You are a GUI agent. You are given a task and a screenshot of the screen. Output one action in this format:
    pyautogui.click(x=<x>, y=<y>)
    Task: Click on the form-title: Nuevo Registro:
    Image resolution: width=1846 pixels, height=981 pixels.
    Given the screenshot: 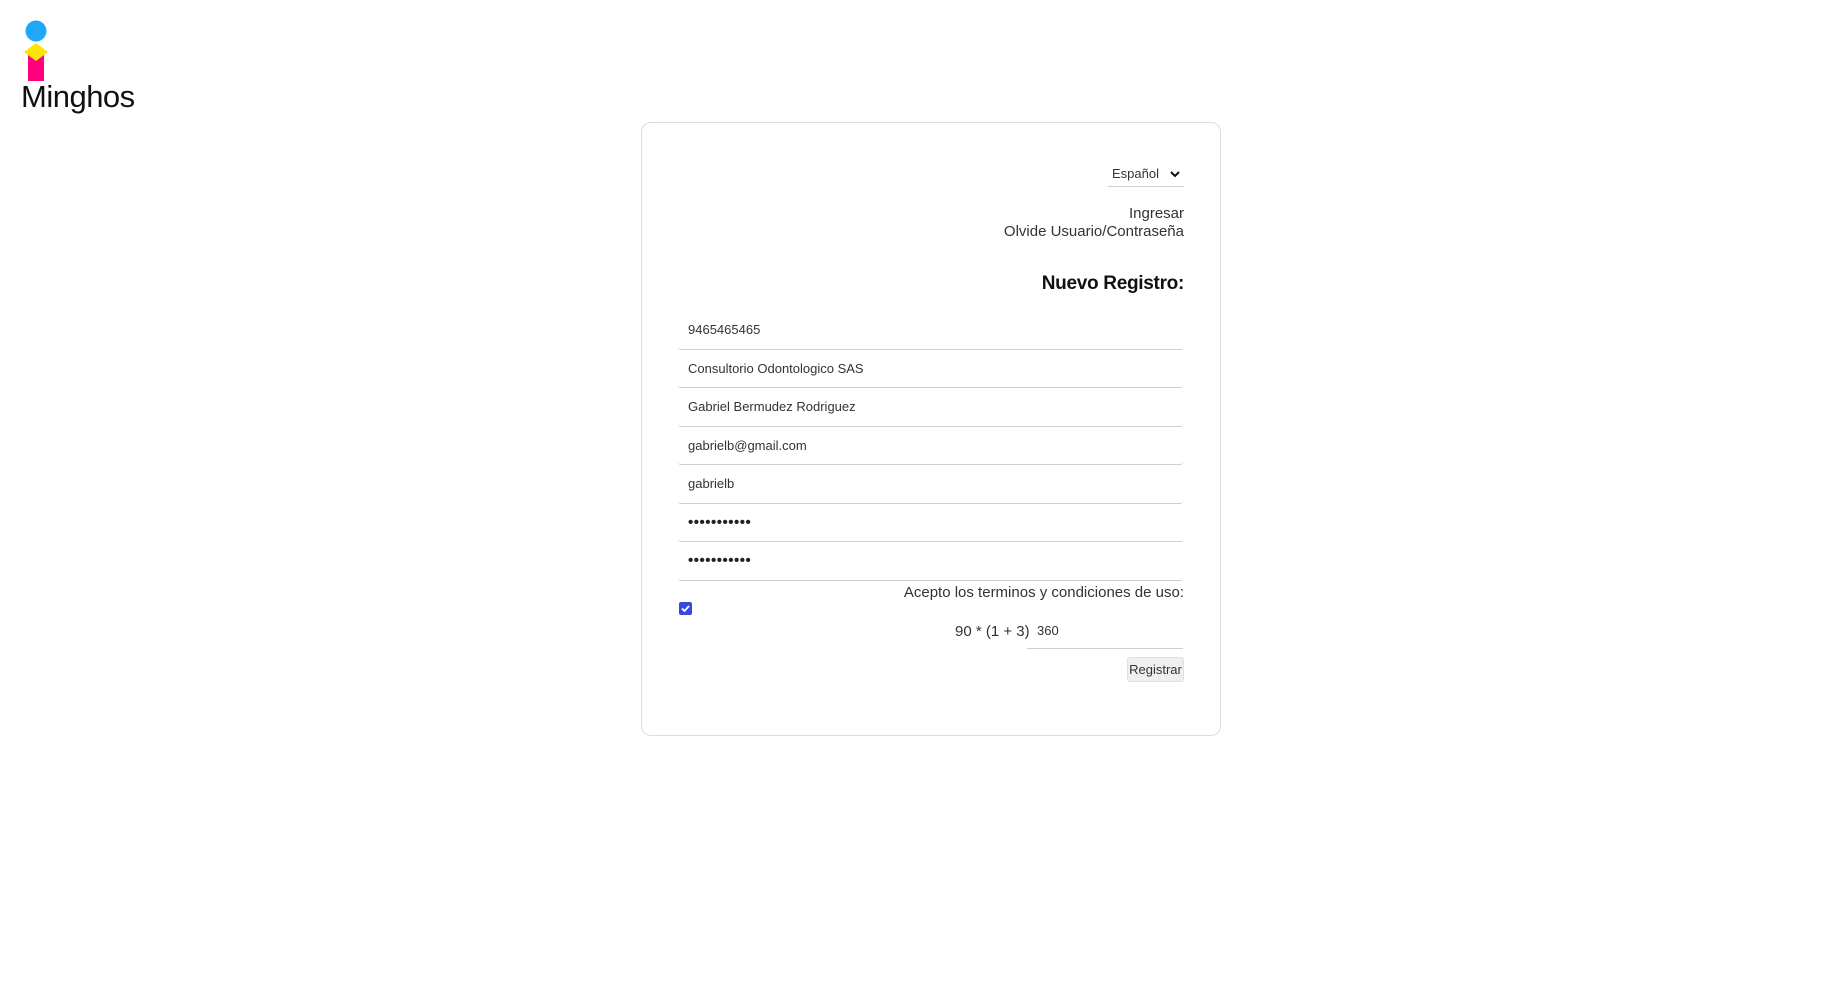 What is the action you would take?
    pyautogui.click(x=1113, y=283)
    